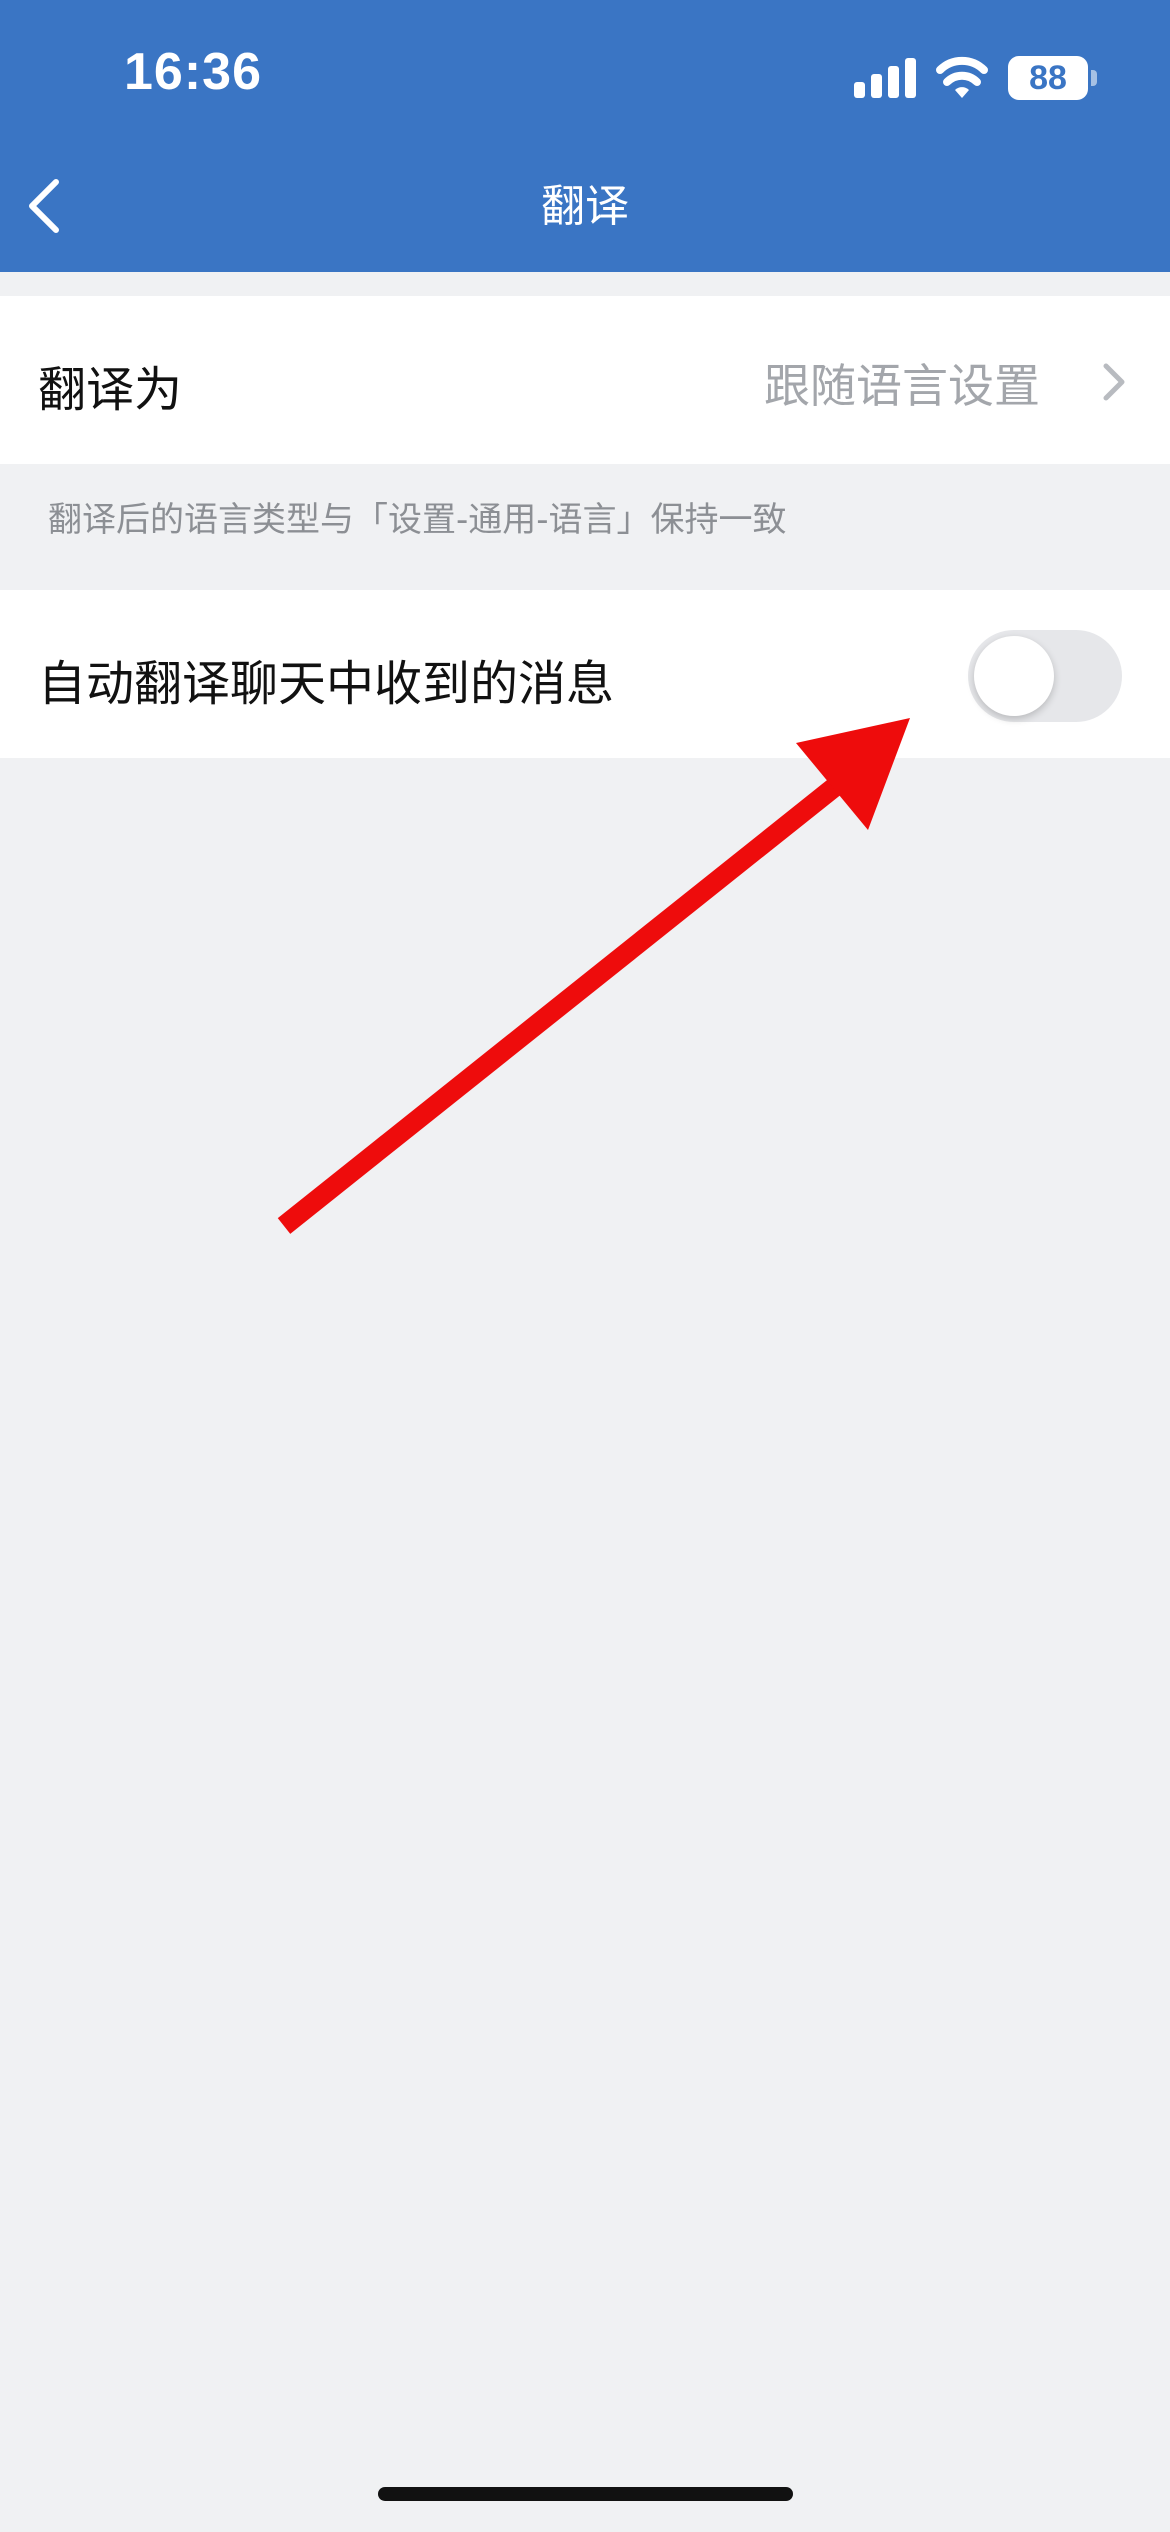 The width and height of the screenshot is (1170, 2532). I want to click on navigation-header: 16:36 88 翻译, so click(585, 136).